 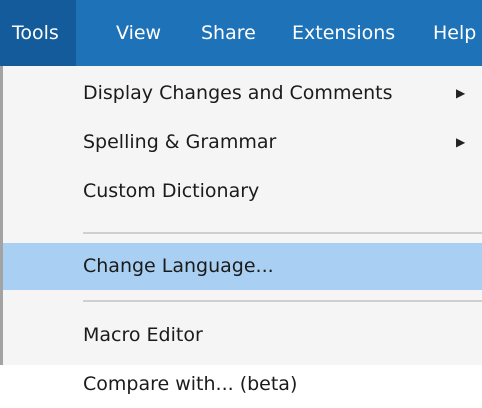 I want to click on menu-item-label: Custom Dictionary, so click(x=171, y=191).